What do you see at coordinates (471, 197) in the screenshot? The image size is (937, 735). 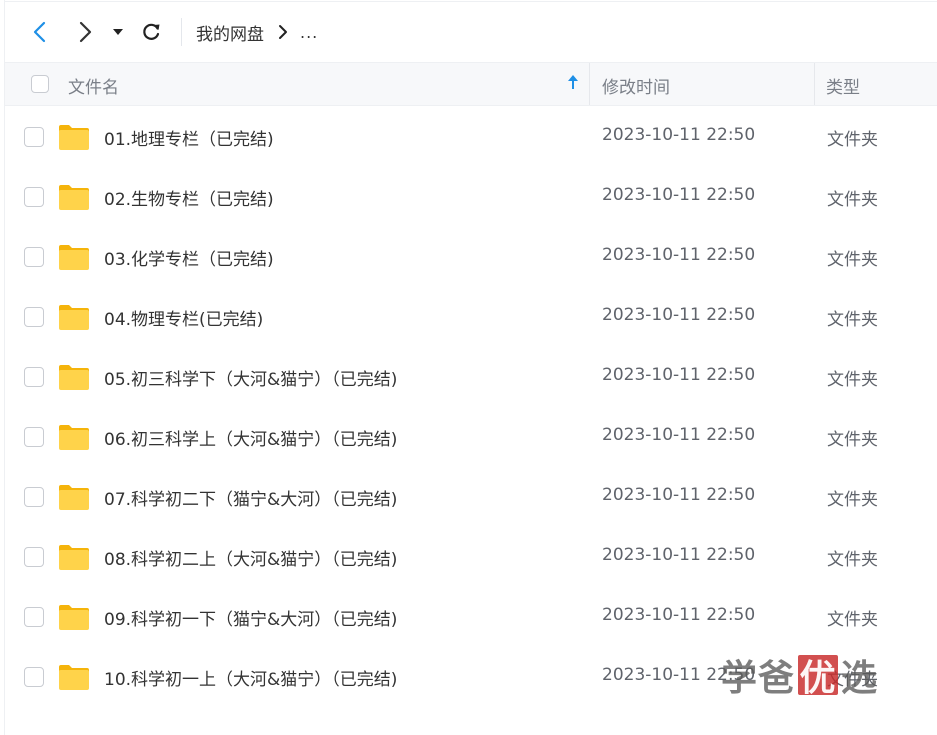 I see `file-row: 02.生物专栏（已完结) 2023-10-11 22:50 文件夹` at bounding box center [471, 197].